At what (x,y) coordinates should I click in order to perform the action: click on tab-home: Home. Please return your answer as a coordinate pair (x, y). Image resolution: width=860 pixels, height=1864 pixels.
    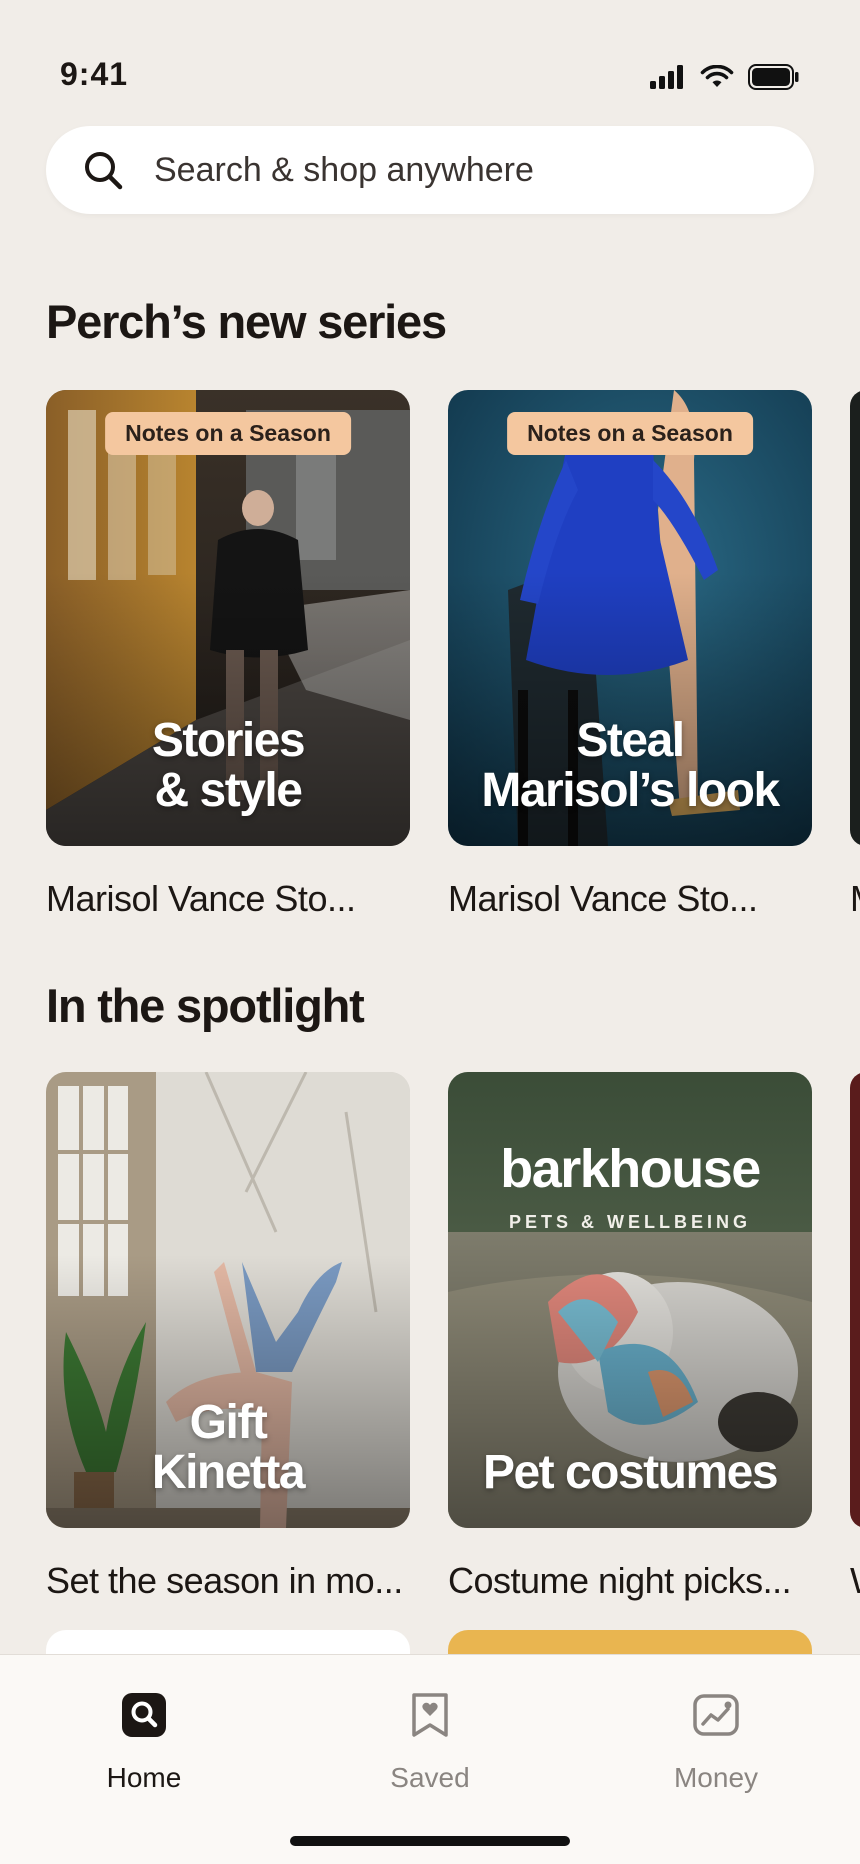
    Looking at the image, I should click on (144, 1742).